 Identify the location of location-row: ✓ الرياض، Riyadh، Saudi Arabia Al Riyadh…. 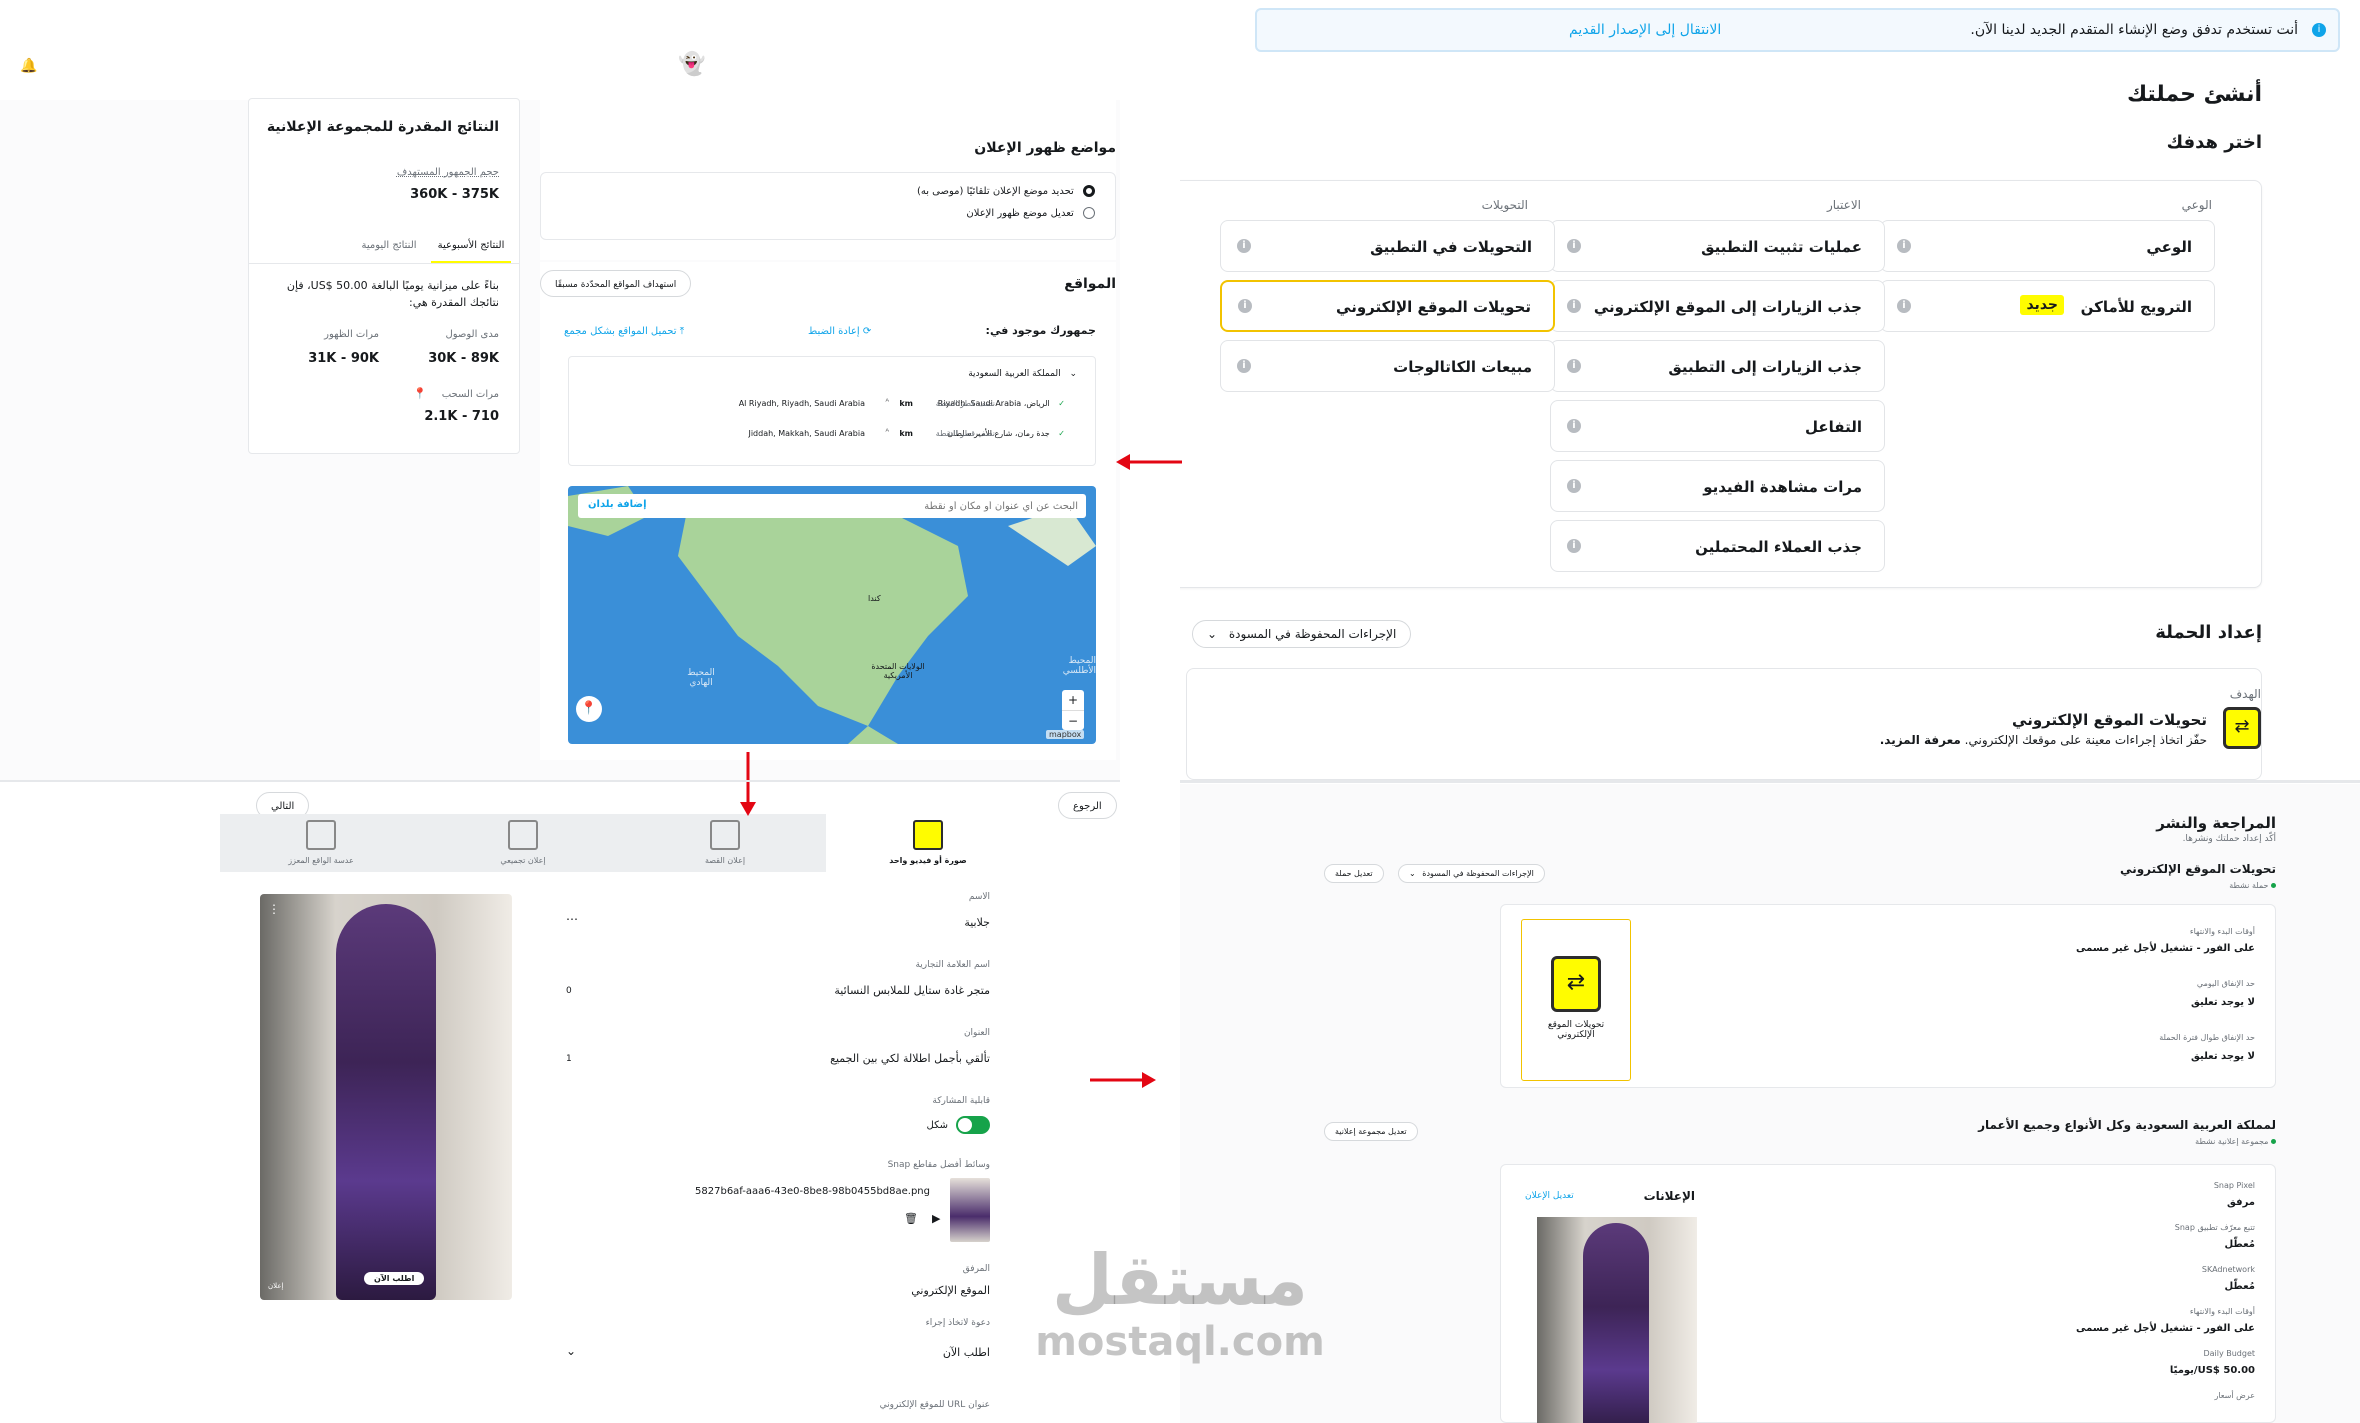
(825, 407).